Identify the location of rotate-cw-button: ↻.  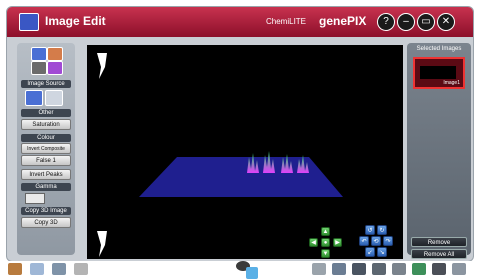
(382, 230).